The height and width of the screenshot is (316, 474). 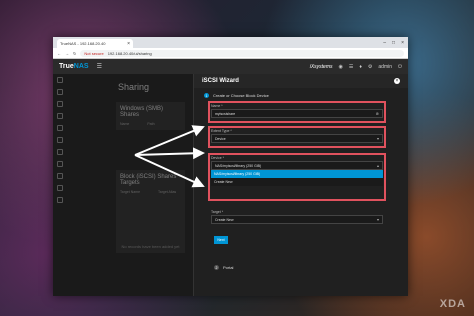 What do you see at coordinates (452, 304) in the screenshot?
I see `xda-watermark: XDA` at bounding box center [452, 304].